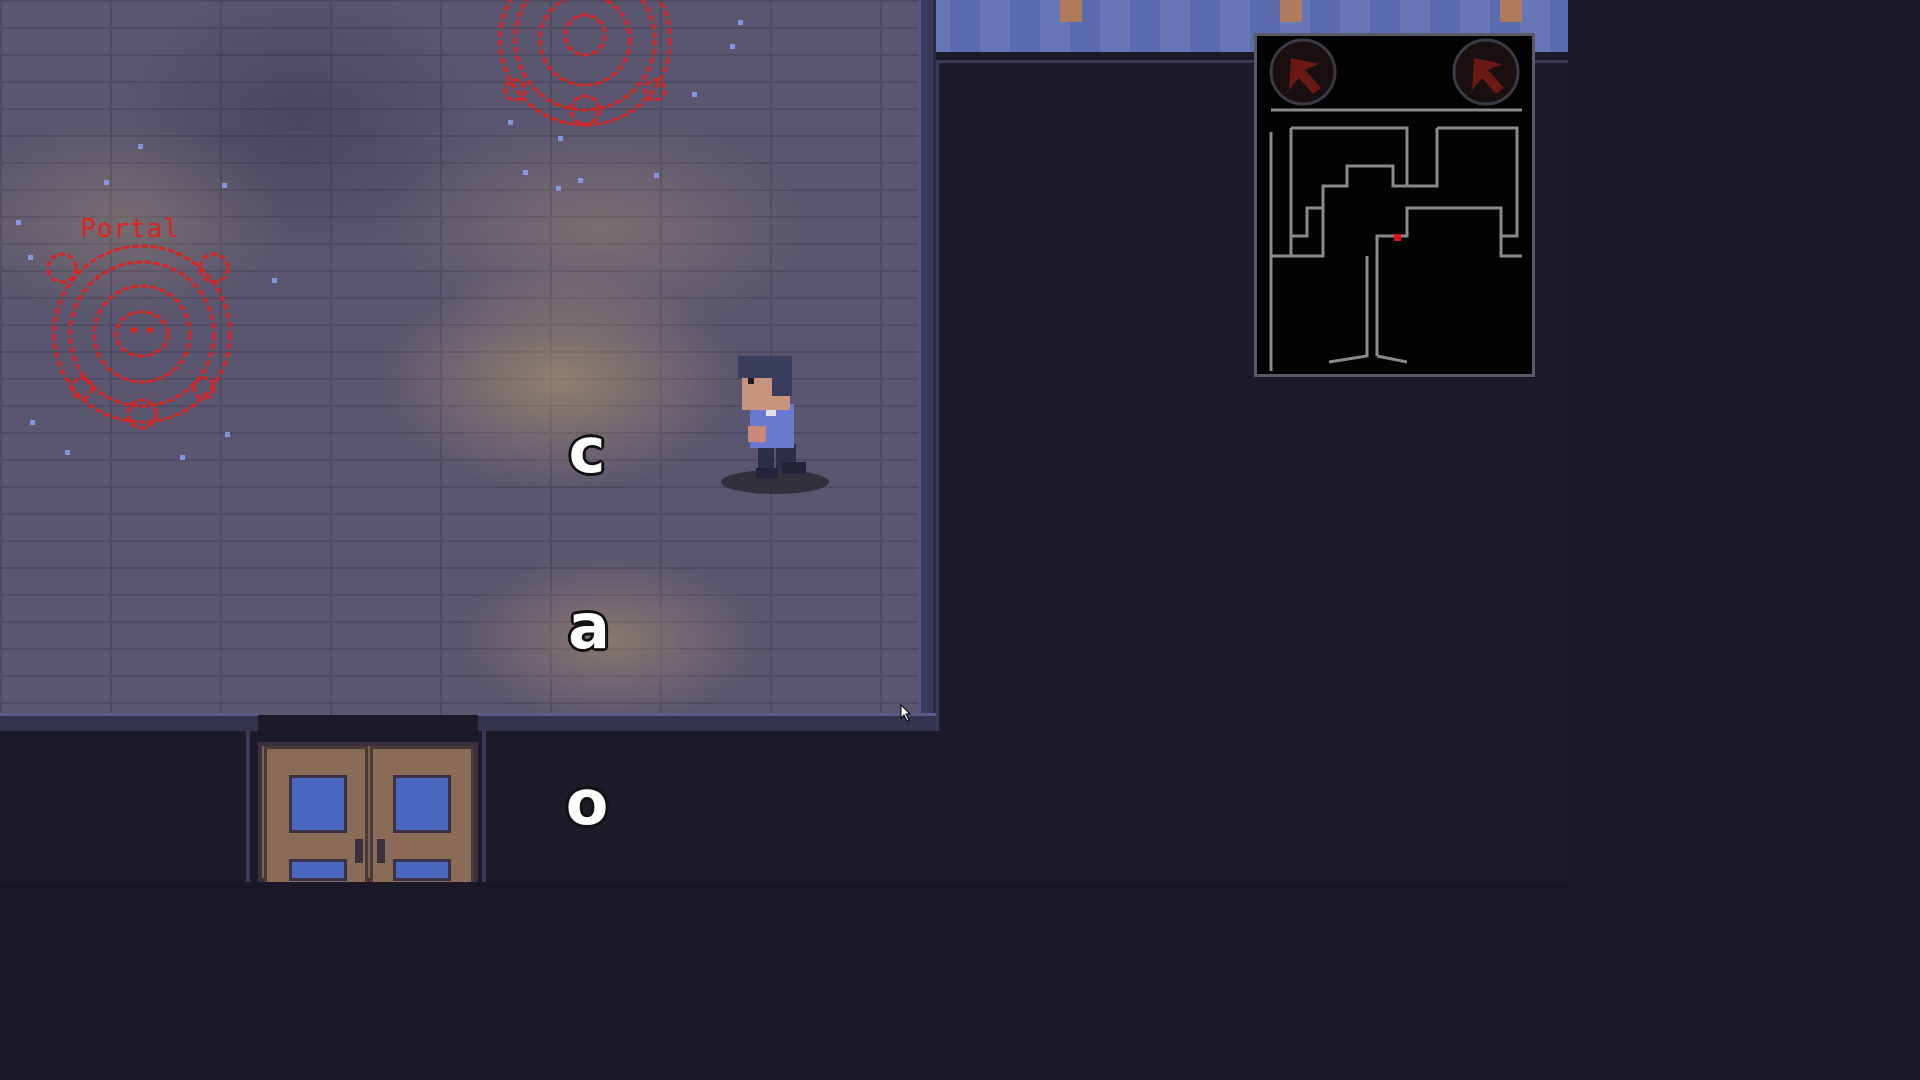 This screenshot has width=1920, height=1080. Describe the element at coordinates (587, 802) in the screenshot. I see `key-prompt-letter: o` at that location.